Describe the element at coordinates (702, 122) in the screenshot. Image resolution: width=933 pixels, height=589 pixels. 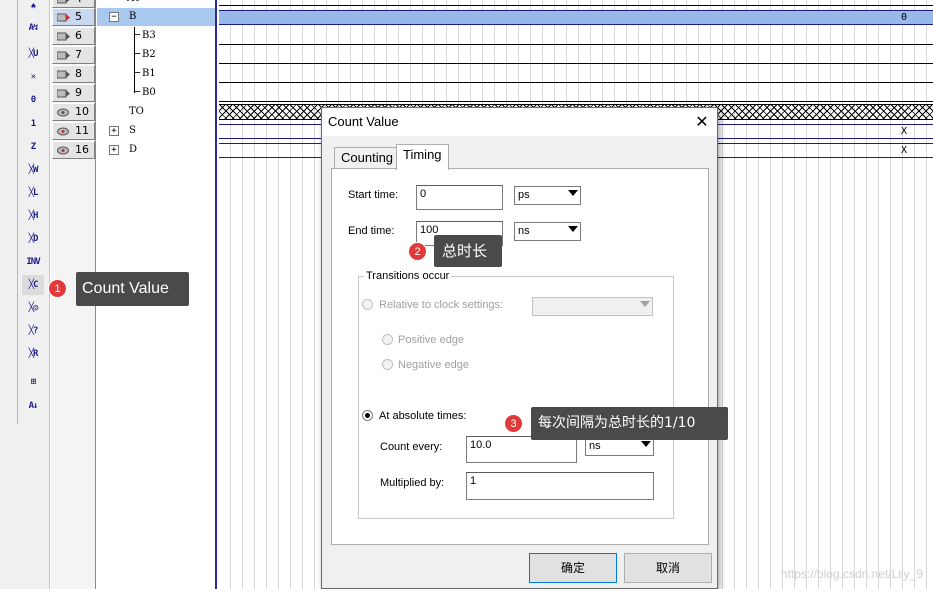
I see `close-icon: ✕` at that location.